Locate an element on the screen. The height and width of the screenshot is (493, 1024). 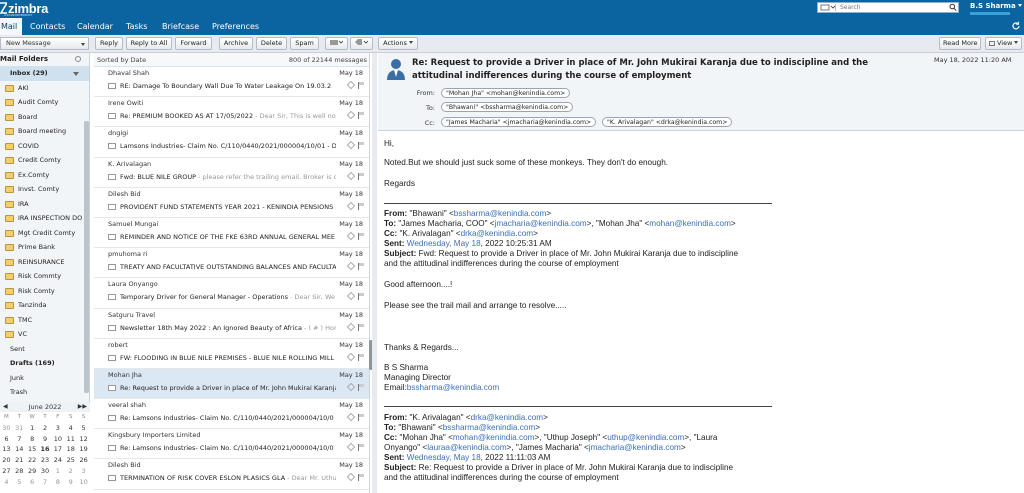
sidebar-folder: COVID is located at coordinates (44, 146).